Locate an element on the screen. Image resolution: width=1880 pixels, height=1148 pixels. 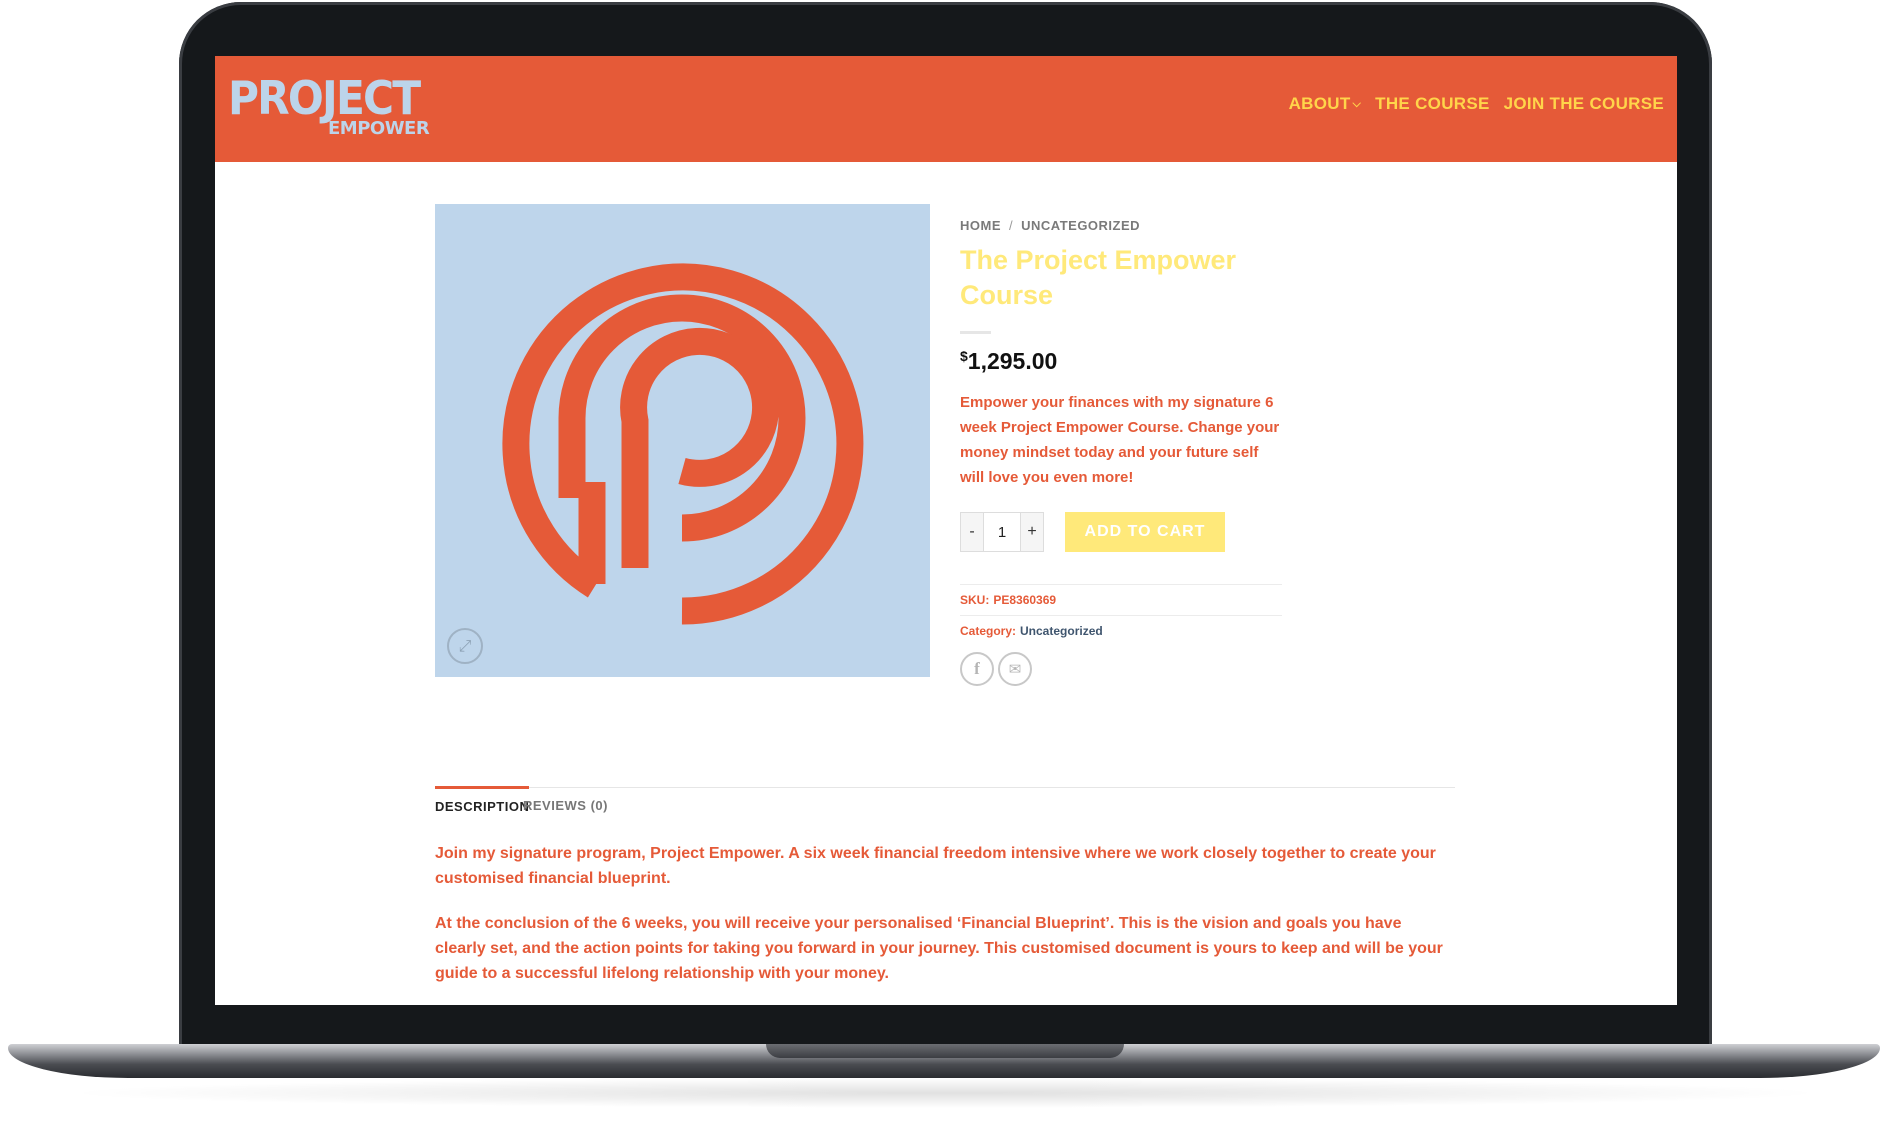
facebook-icon: f is located at coordinates (977, 669).